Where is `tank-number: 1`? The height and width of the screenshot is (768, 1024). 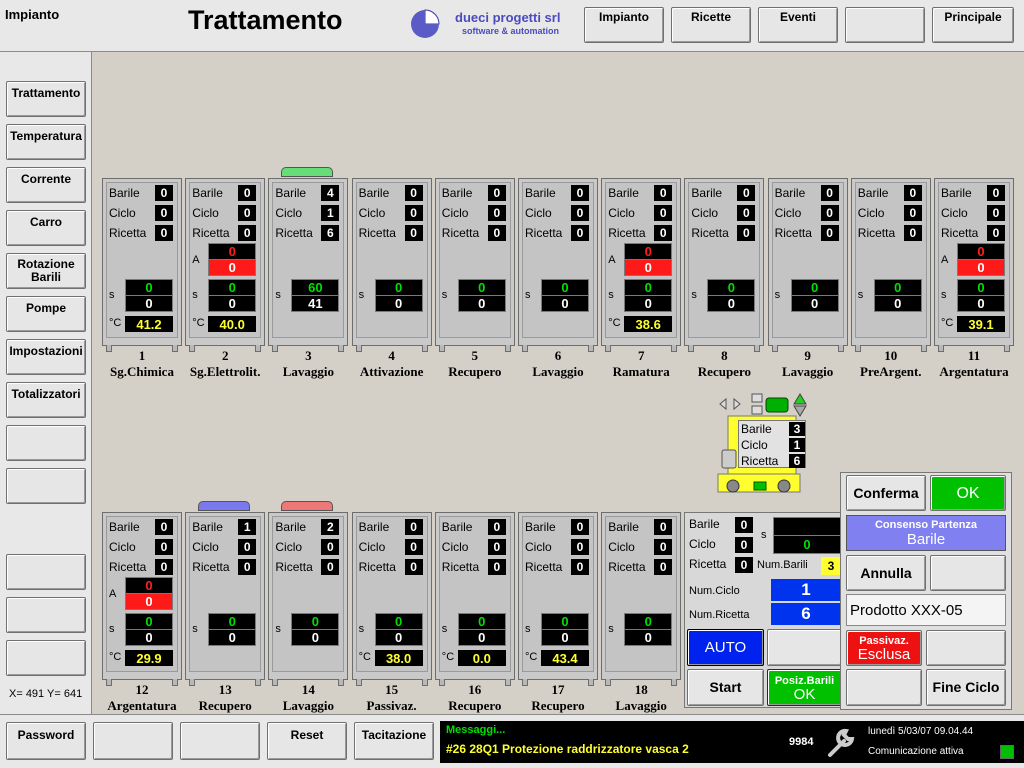 tank-number: 1 is located at coordinates (142, 355).